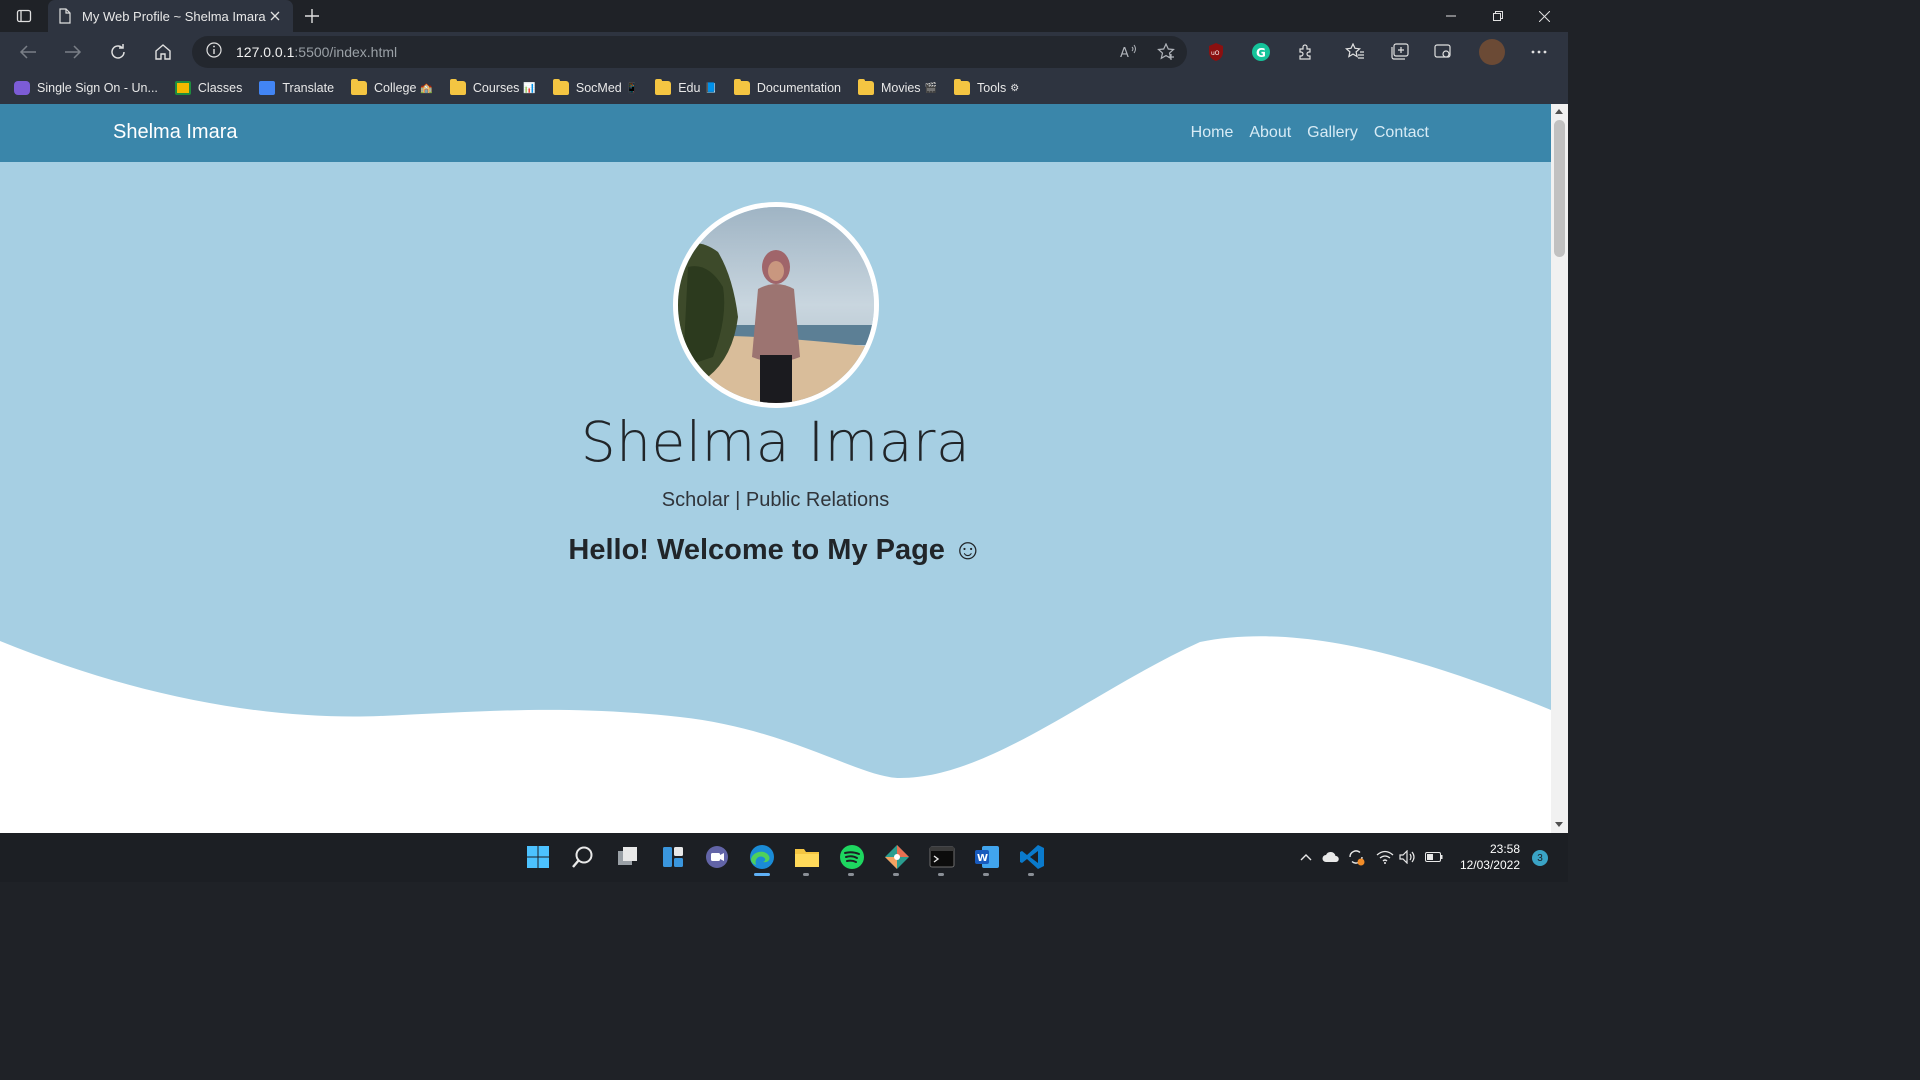  I want to click on scroll-down-icon, so click(1559, 824).